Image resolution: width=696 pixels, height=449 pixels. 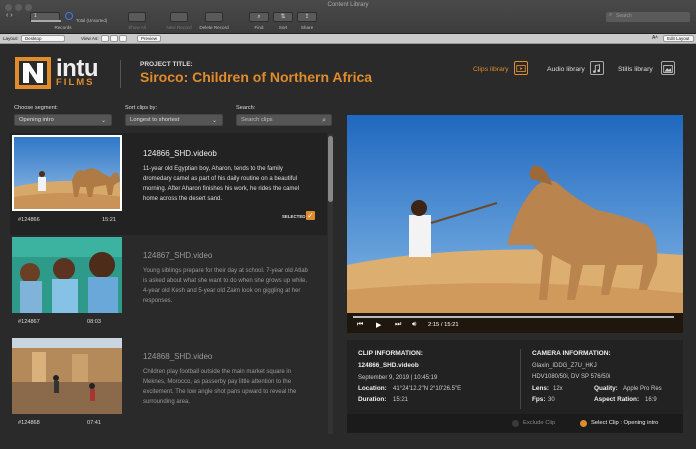 I want to click on aspect-value: 16:9, so click(x=651, y=400).